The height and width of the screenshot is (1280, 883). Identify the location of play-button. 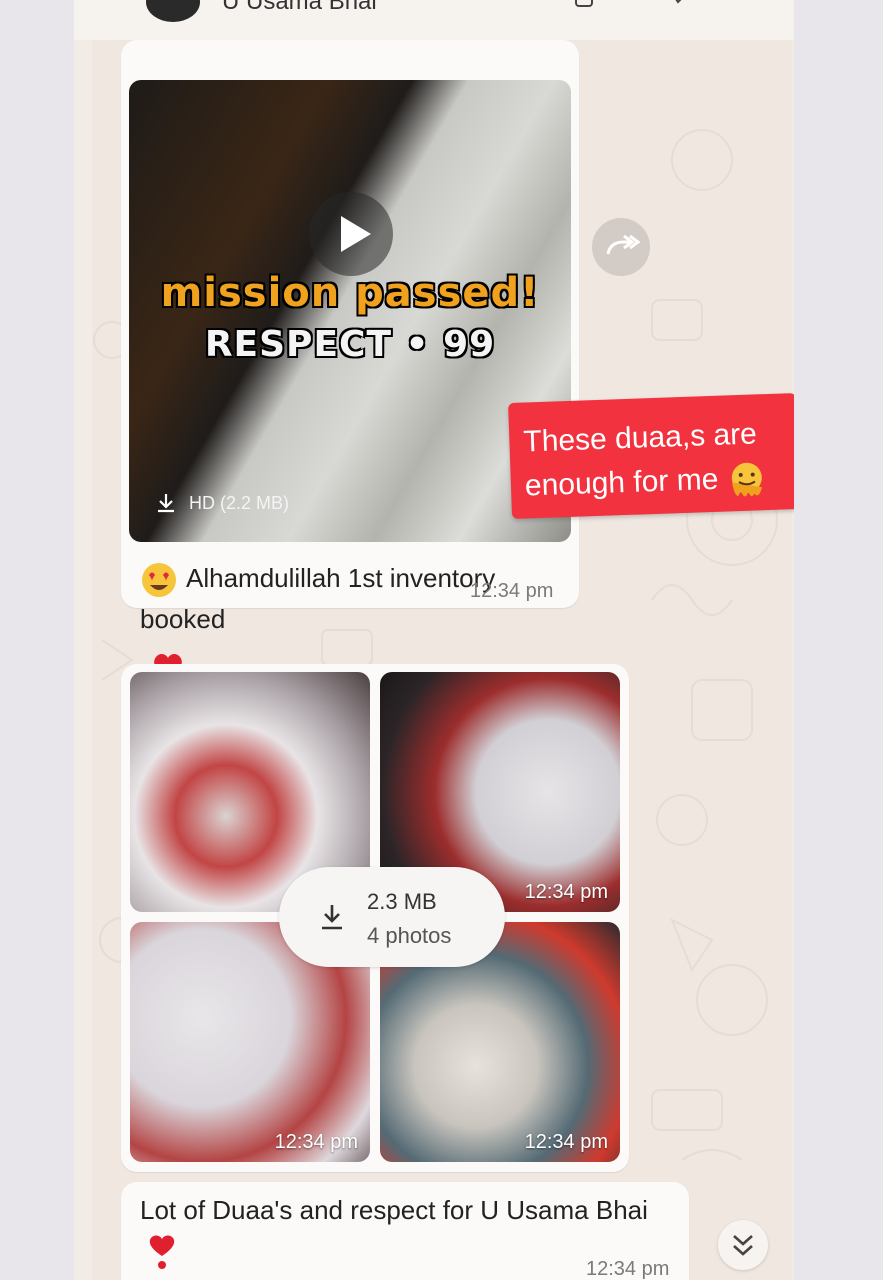
(351, 234).